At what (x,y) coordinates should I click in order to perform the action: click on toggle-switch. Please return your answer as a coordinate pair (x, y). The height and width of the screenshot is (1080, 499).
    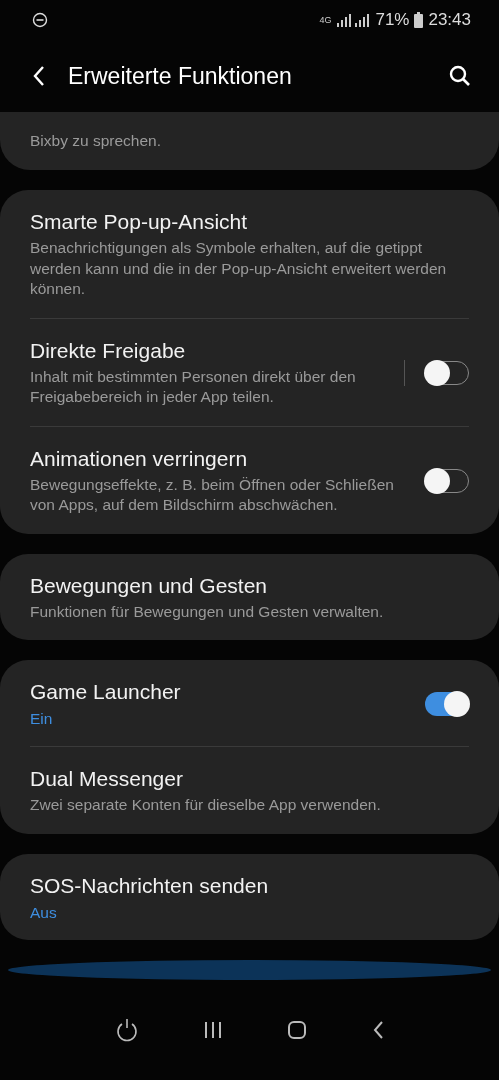
    Looking at the image, I should click on (447, 704).